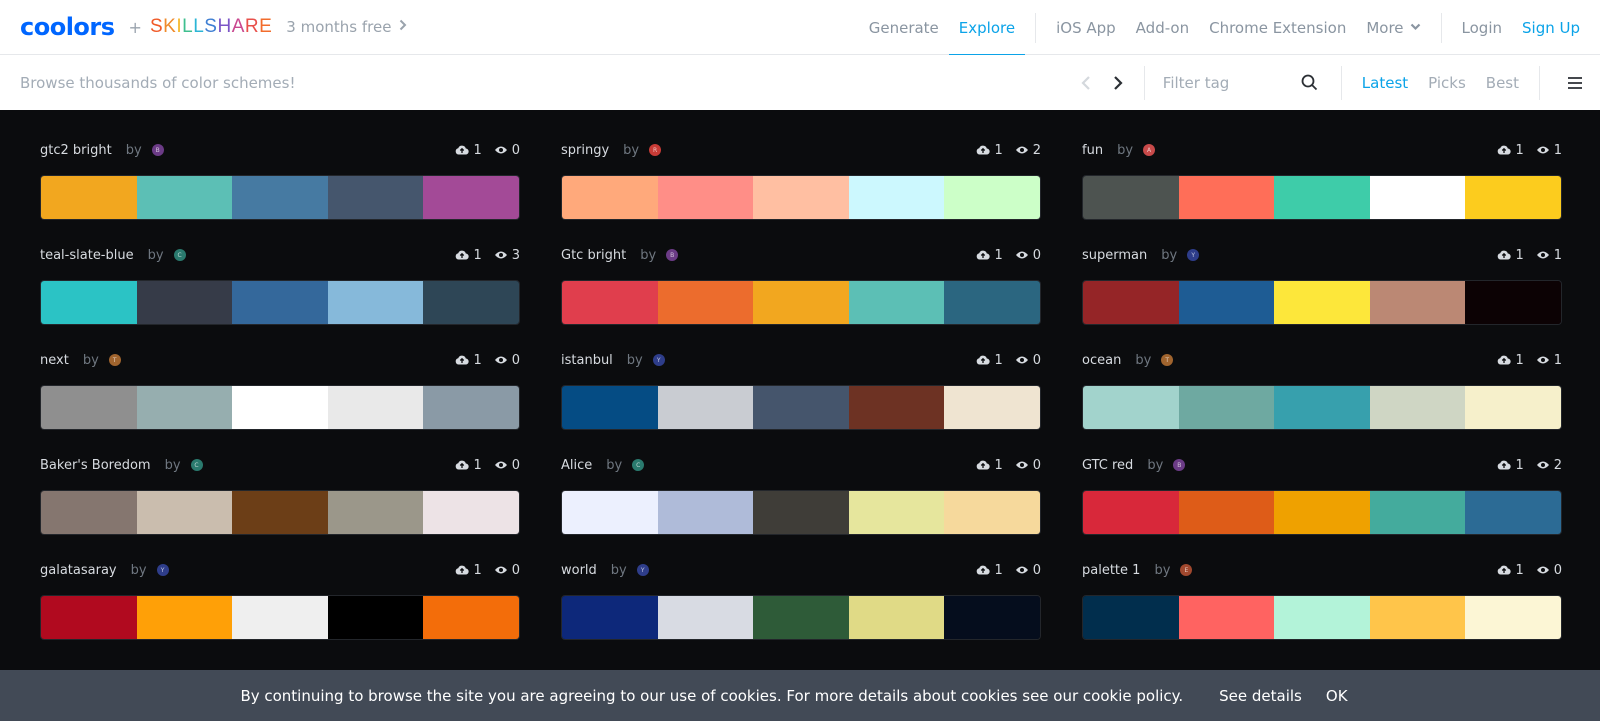 The image size is (1600, 721). Describe the element at coordinates (1575, 83) in the screenshot. I see `hamburger-menu-icon` at that location.